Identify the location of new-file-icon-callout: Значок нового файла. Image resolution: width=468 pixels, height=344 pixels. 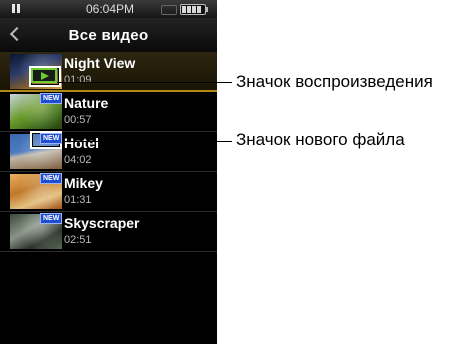
(320, 139).